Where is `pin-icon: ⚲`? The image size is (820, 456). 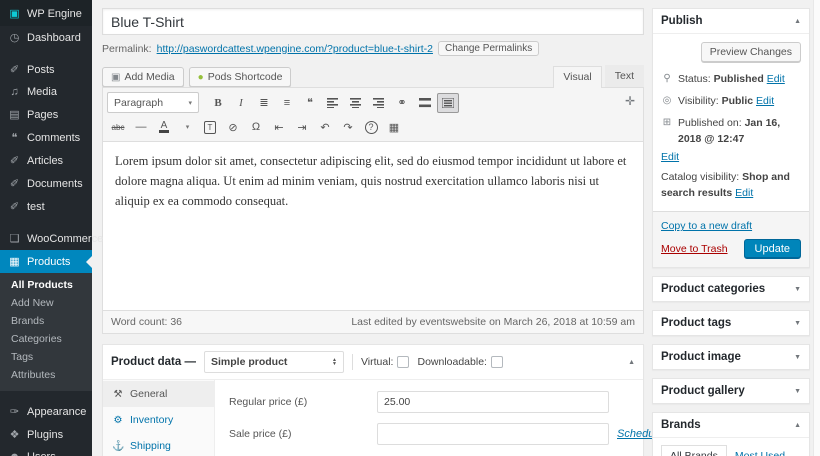 pin-icon: ⚲ is located at coordinates (667, 78).